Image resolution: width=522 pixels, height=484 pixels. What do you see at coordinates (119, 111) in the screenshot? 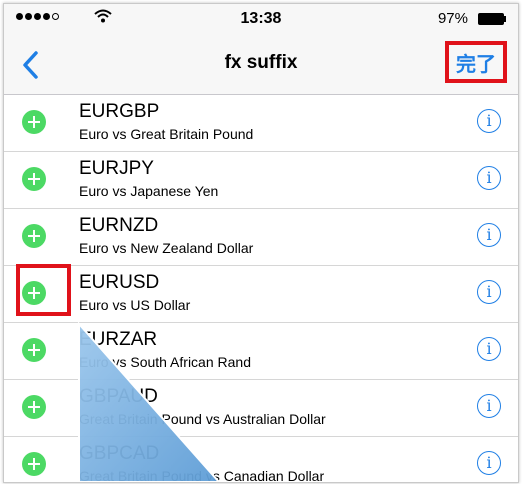
I see `pair-code: EURGBP` at bounding box center [119, 111].